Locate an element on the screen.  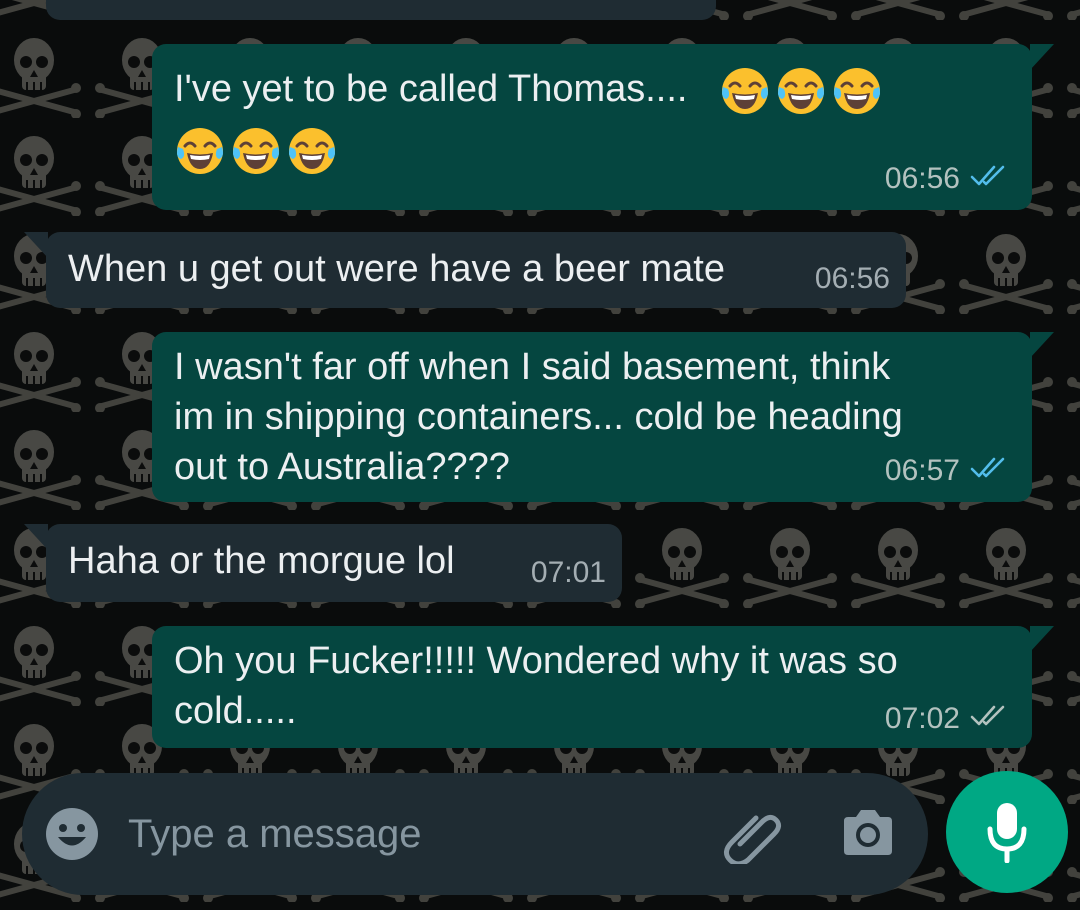
message-time: 06:57 is located at coordinates (922, 470).